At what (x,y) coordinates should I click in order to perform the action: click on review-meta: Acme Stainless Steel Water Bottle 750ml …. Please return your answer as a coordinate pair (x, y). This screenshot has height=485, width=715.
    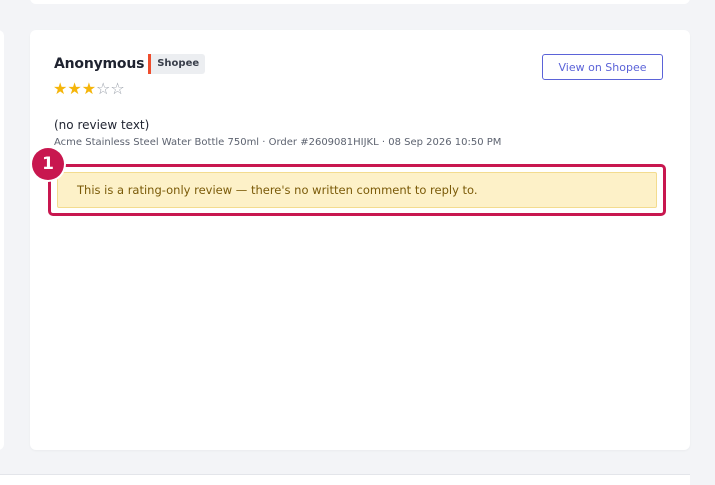
    Looking at the image, I should click on (278, 142).